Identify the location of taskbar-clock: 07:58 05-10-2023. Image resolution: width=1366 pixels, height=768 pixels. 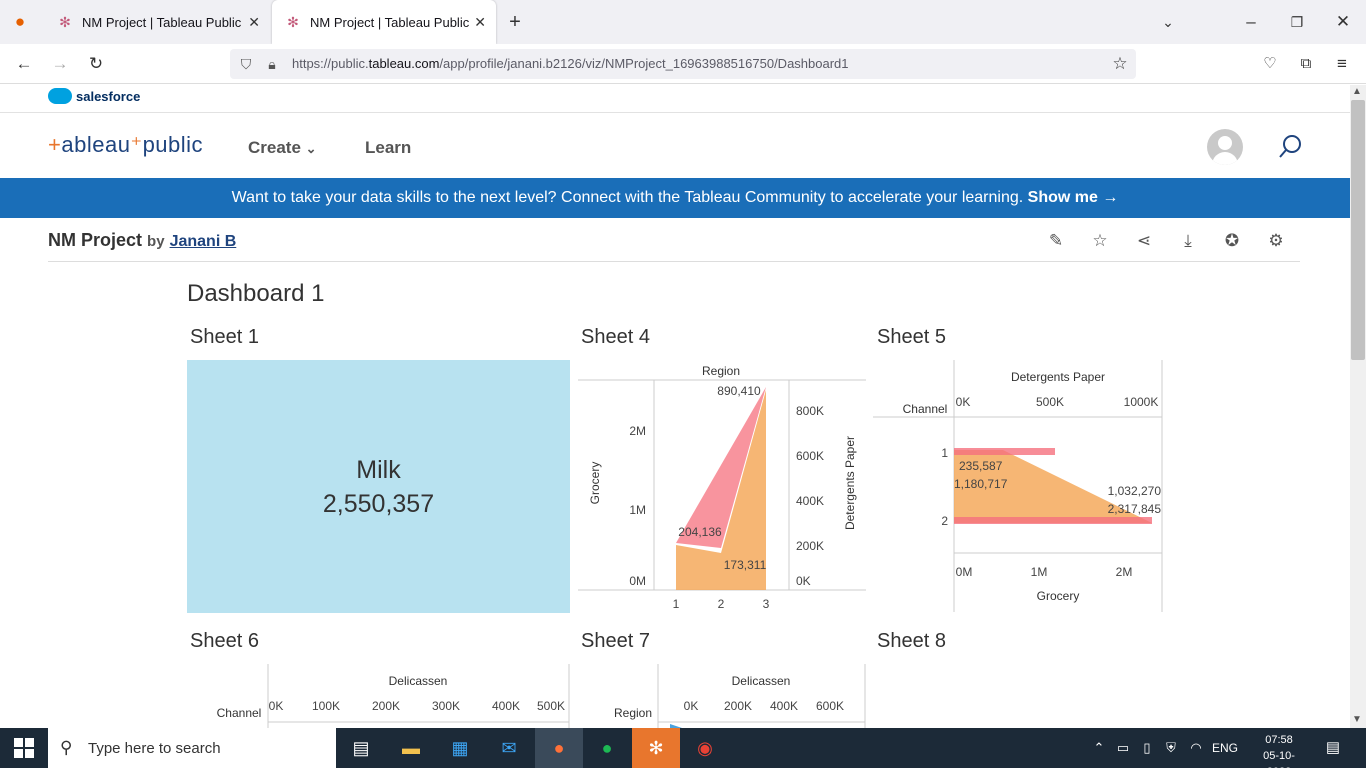
(1279, 750).